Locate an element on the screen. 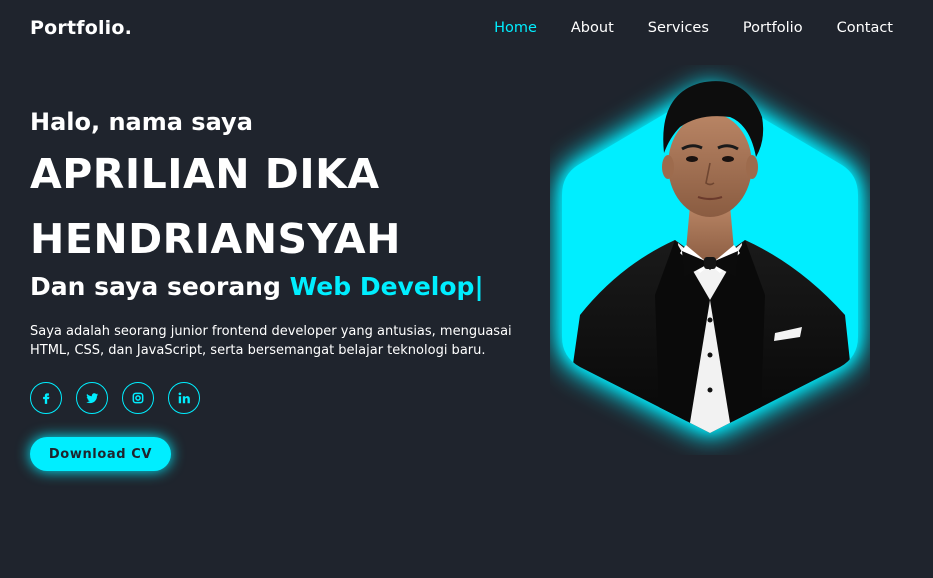 The width and height of the screenshot is (933, 578). social-links is located at coordinates (115, 398).